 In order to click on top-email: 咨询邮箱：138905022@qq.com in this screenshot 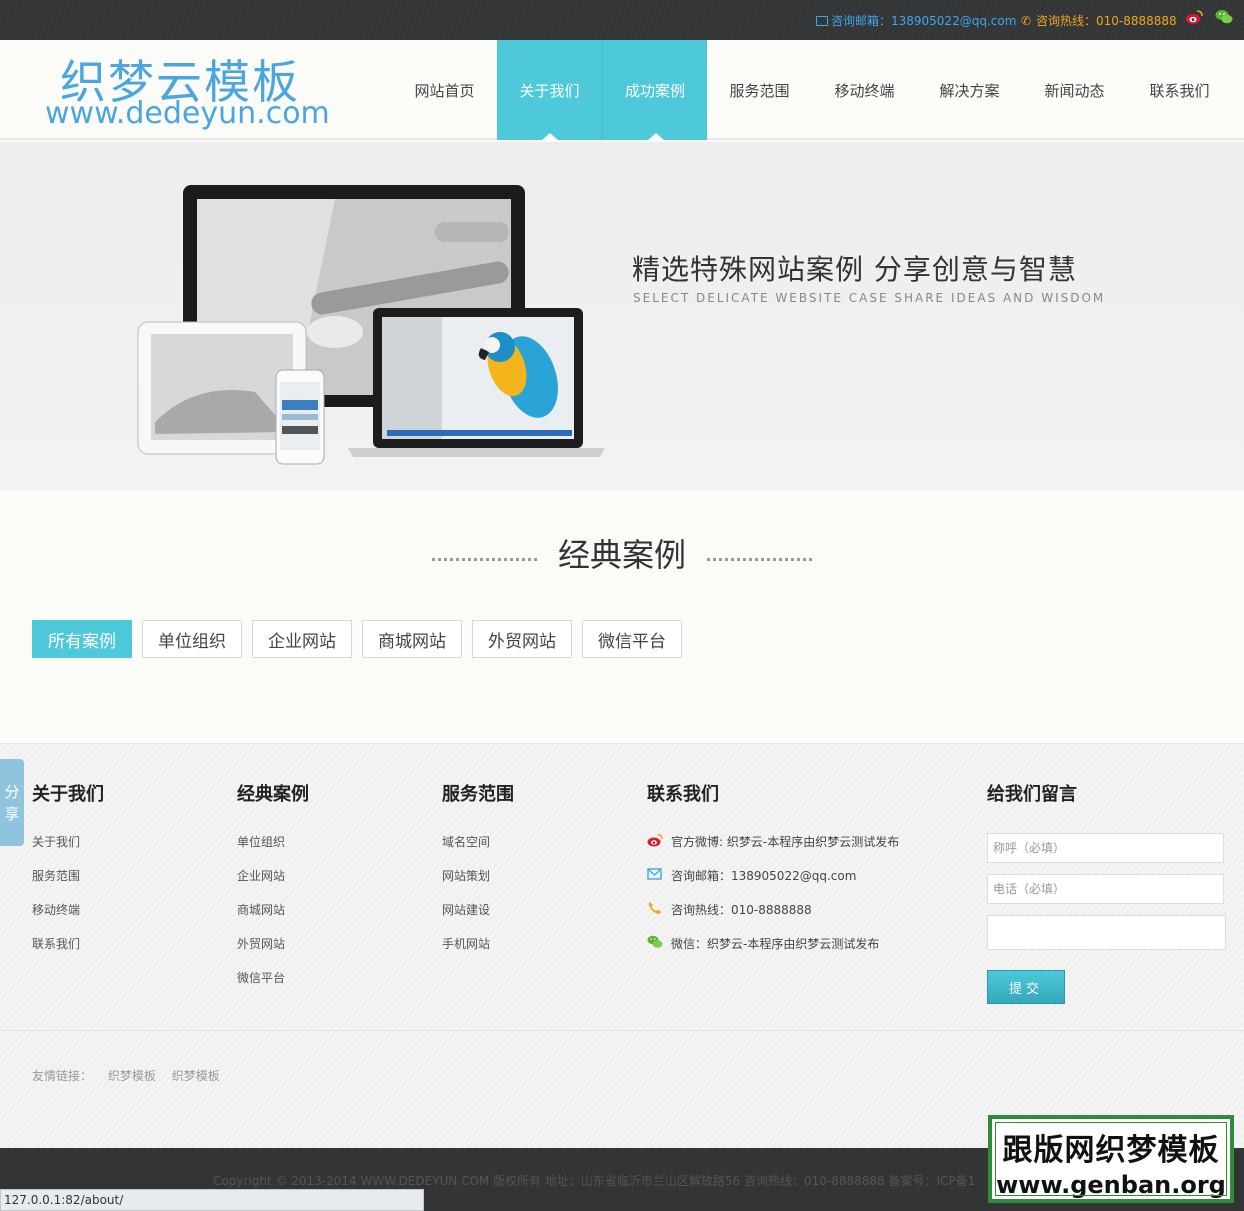, I will do `click(916, 20)`.